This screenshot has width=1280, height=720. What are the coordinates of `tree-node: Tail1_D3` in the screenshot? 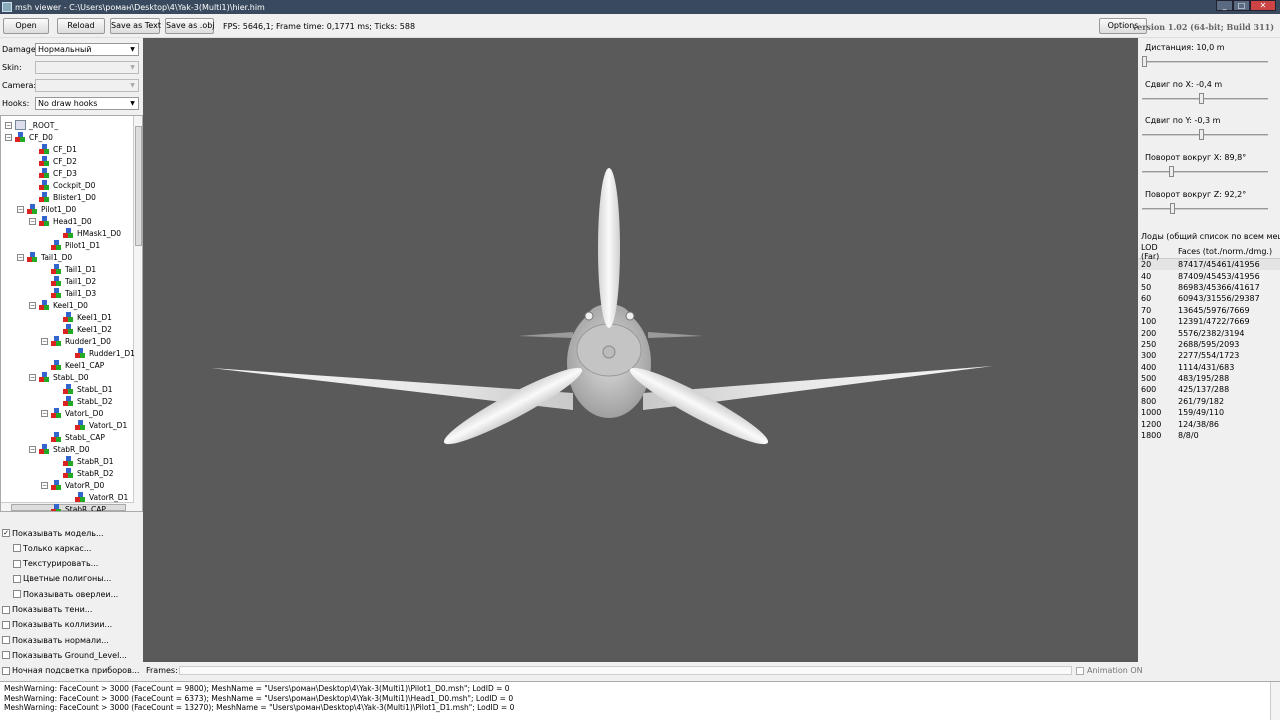 It's located at (73, 293).